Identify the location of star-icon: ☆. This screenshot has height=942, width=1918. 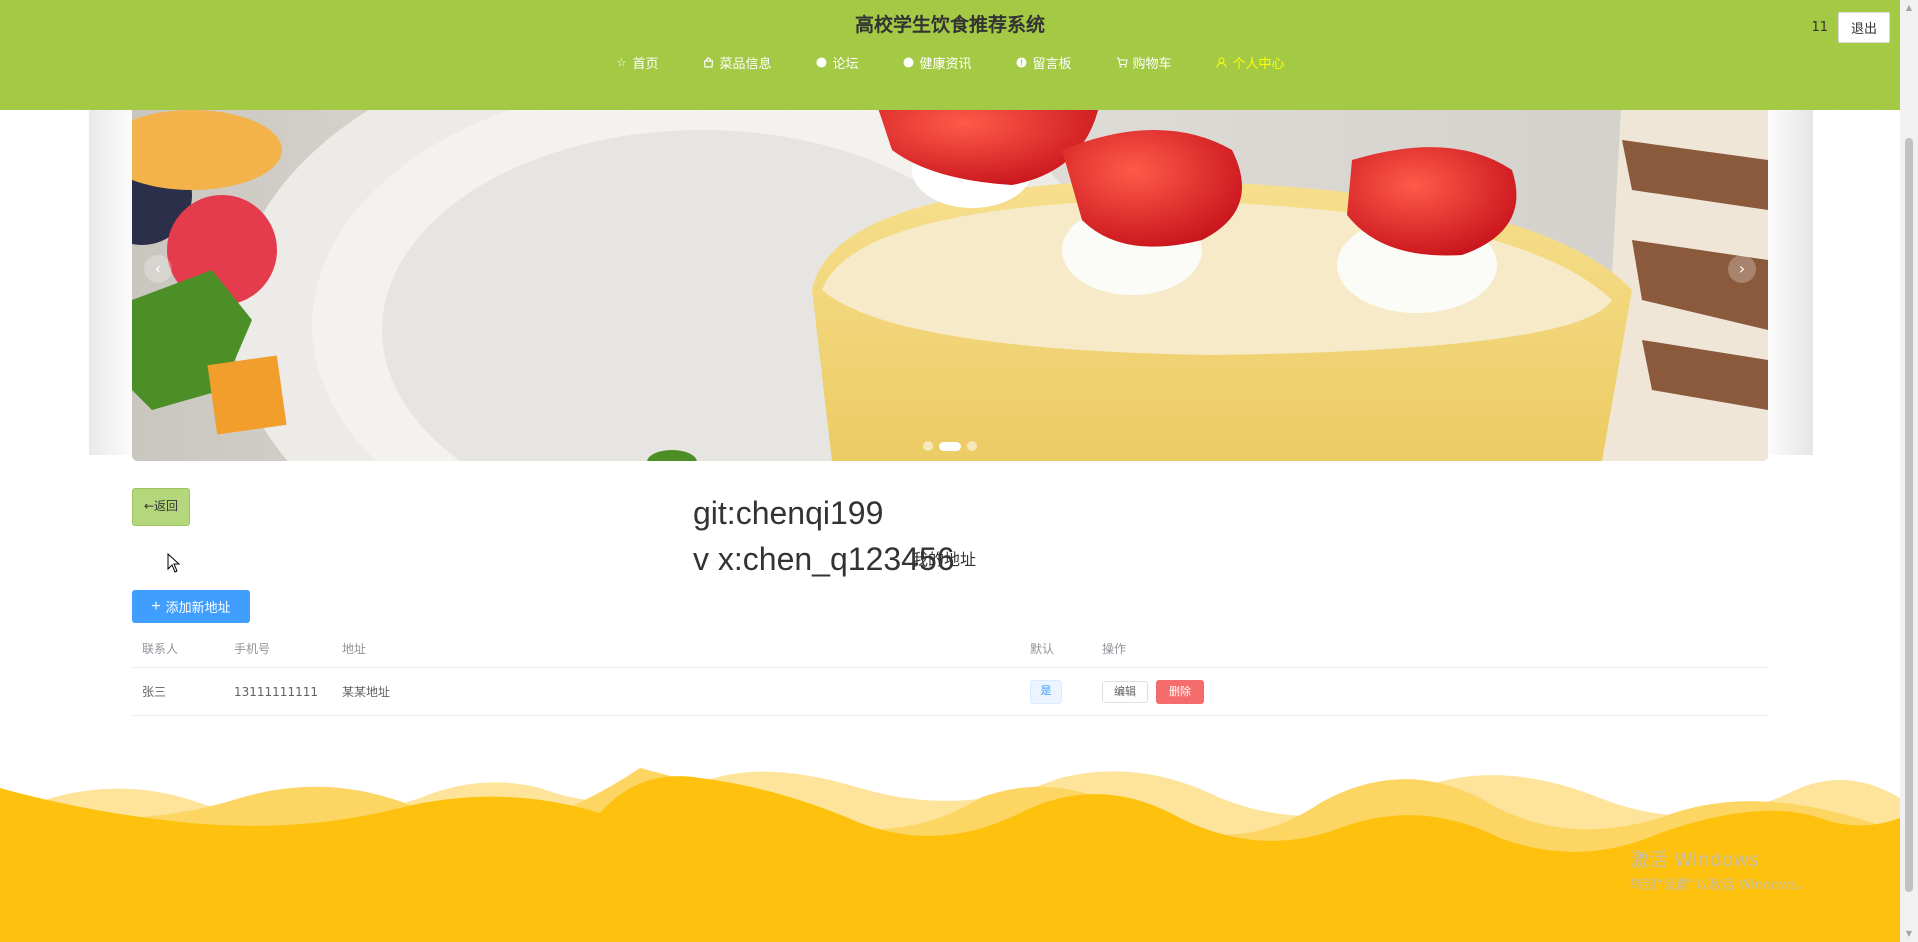
(621, 62).